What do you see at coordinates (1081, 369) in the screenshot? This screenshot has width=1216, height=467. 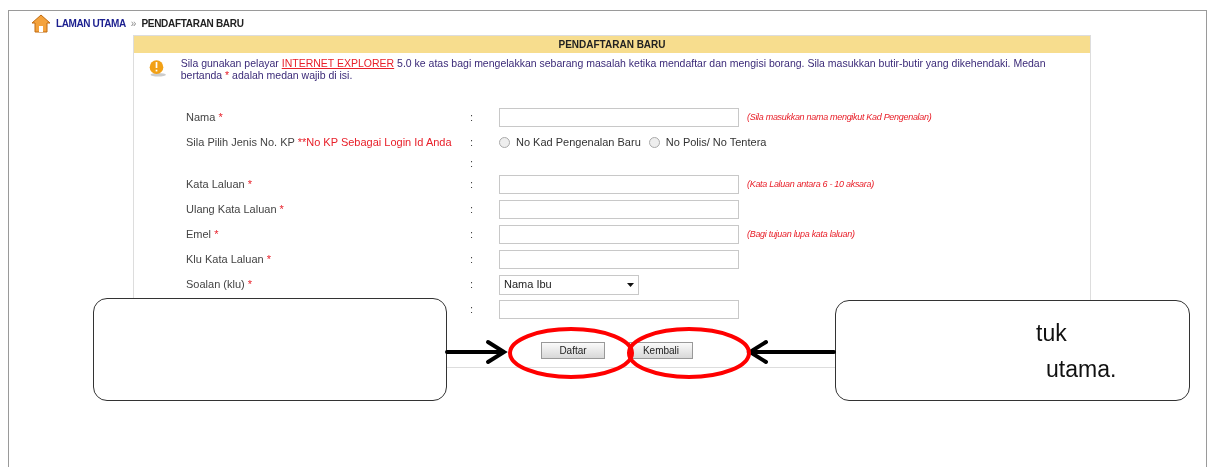 I see `callout-text: utama.` at bounding box center [1081, 369].